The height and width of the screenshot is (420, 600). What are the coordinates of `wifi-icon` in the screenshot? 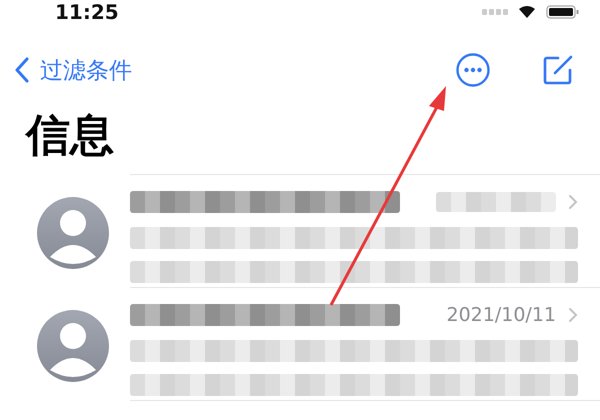 It's located at (527, 12).